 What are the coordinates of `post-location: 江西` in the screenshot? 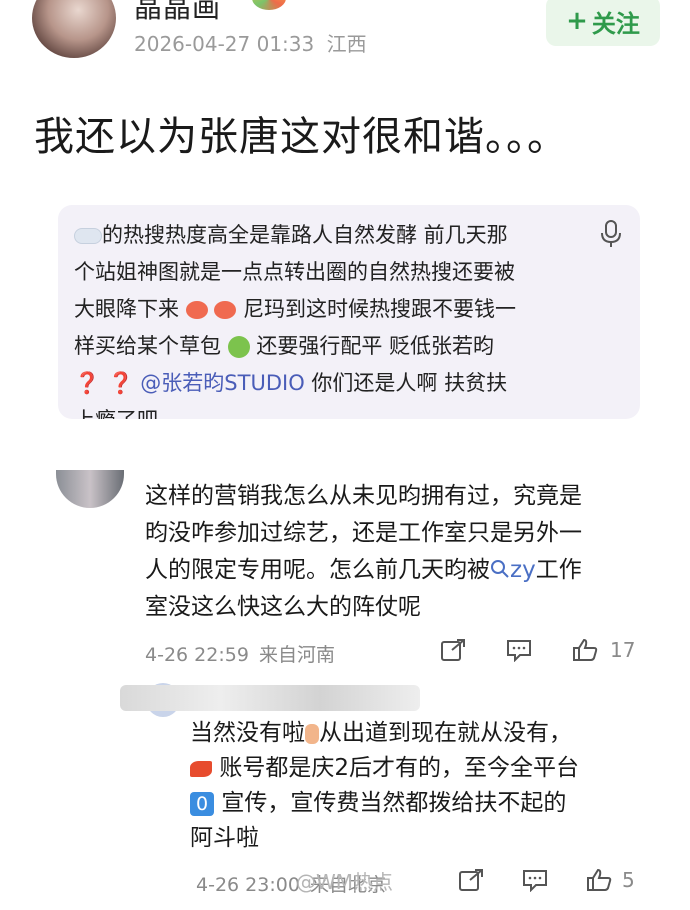 It's located at (346, 44).